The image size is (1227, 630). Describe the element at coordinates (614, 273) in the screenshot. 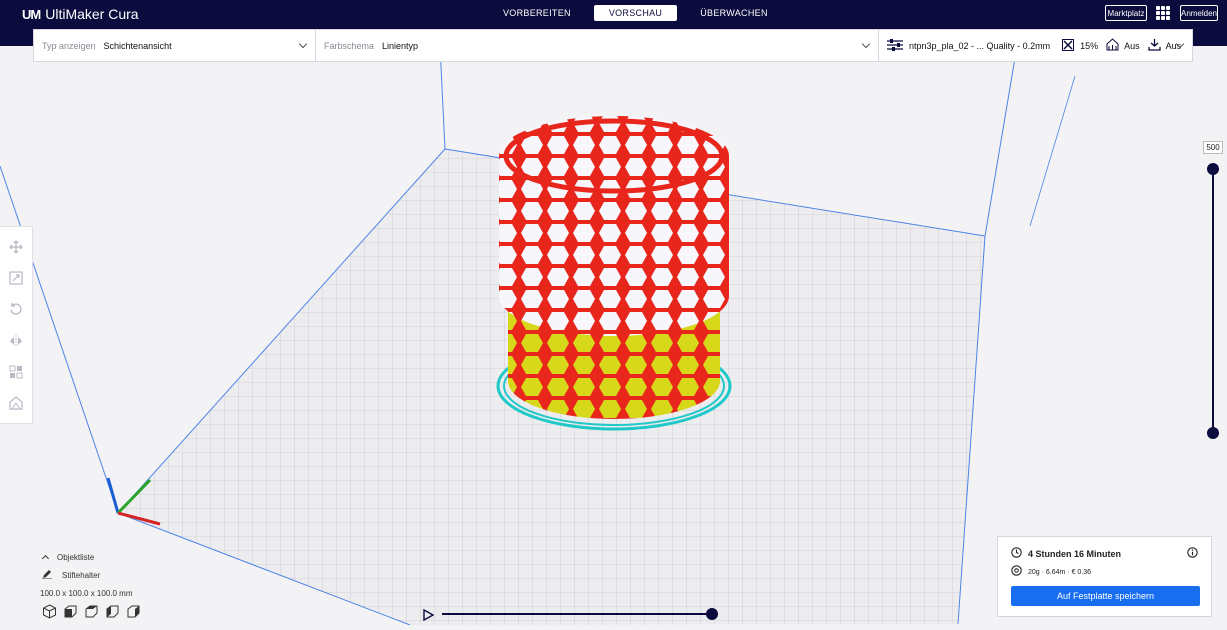

I see `model-preview` at that location.